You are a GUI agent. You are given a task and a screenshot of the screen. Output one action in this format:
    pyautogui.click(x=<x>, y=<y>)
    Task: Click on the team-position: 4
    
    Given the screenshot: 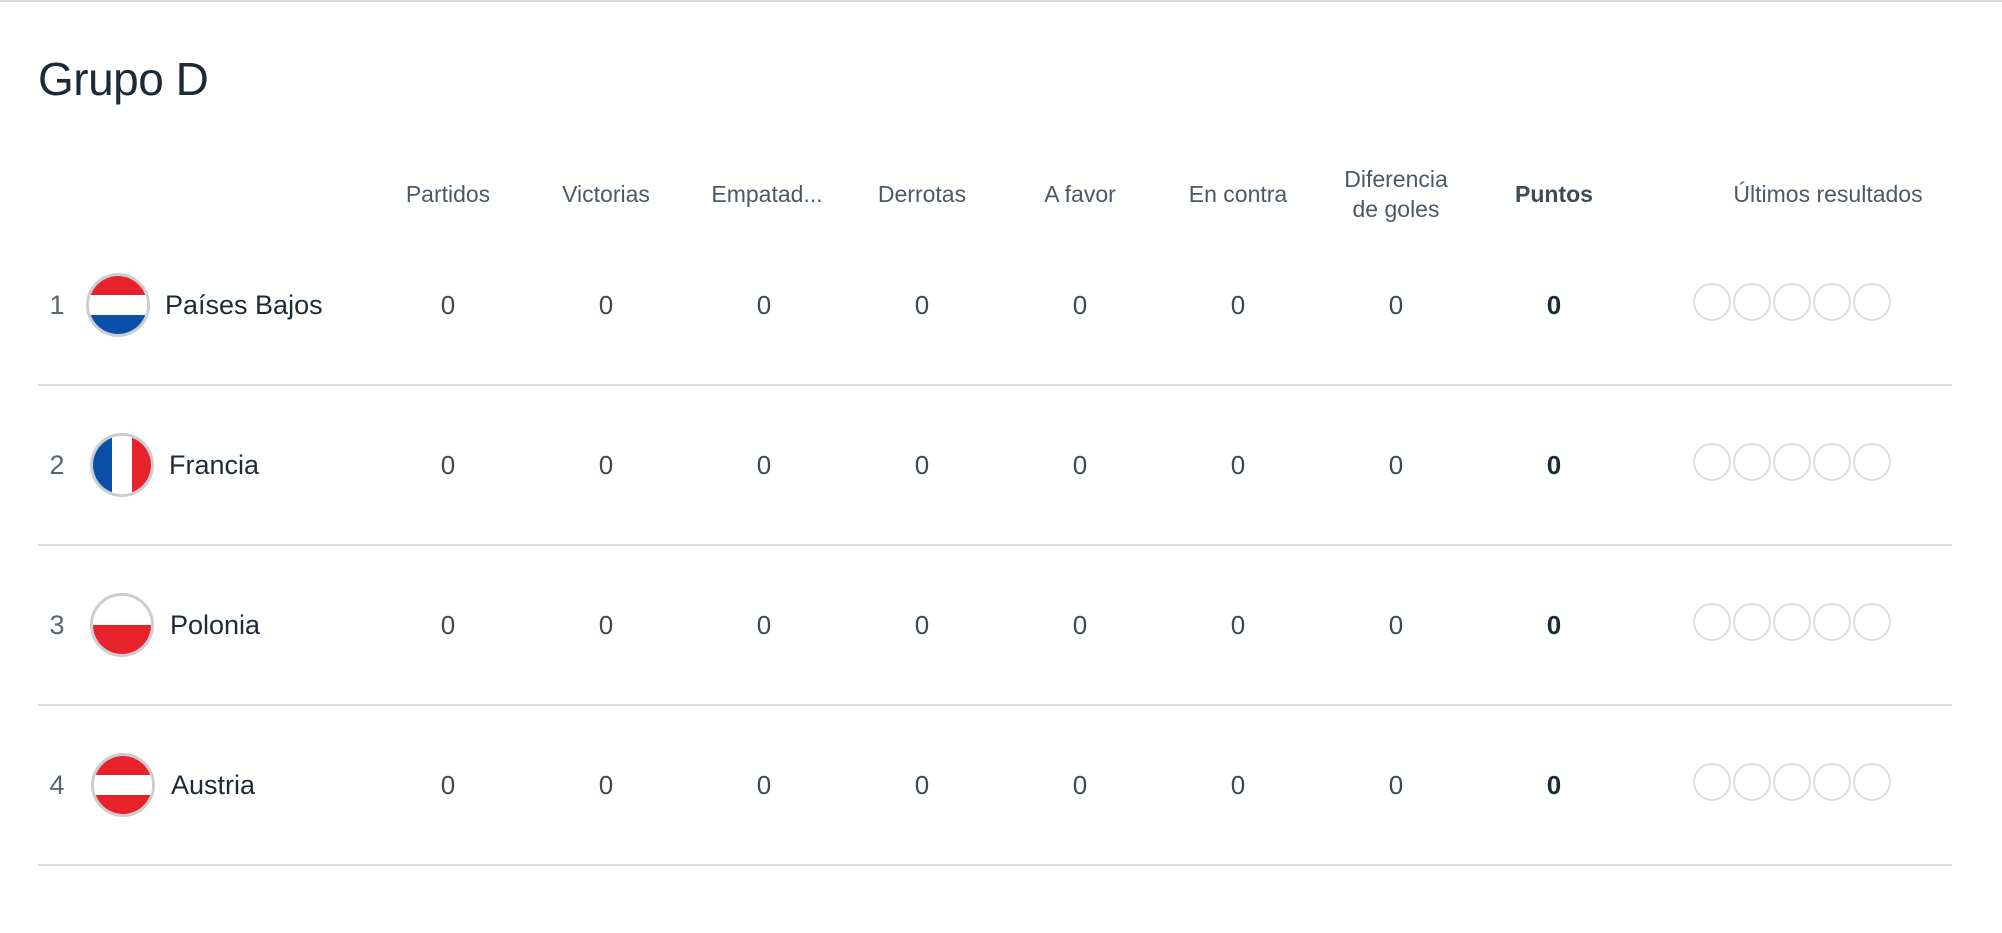 What is the action you would take?
    pyautogui.click(x=57, y=784)
    